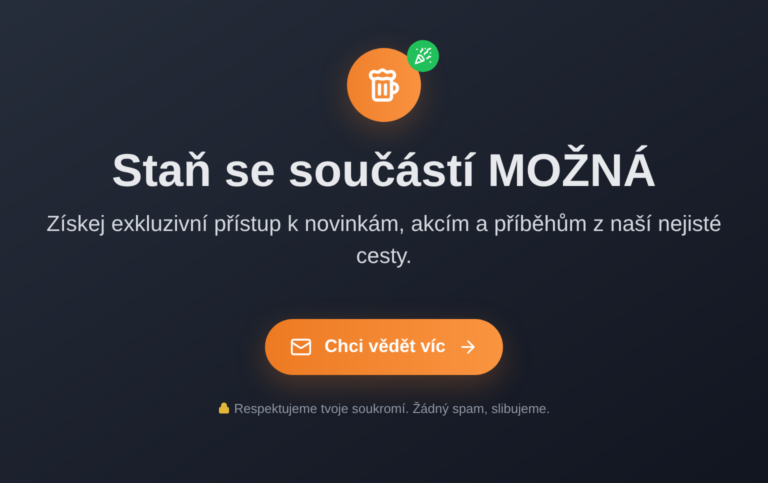  What do you see at coordinates (384, 170) in the screenshot?
I see `heading: Staň se součástí MOŽNÁ` at bounding box center [384, 170].